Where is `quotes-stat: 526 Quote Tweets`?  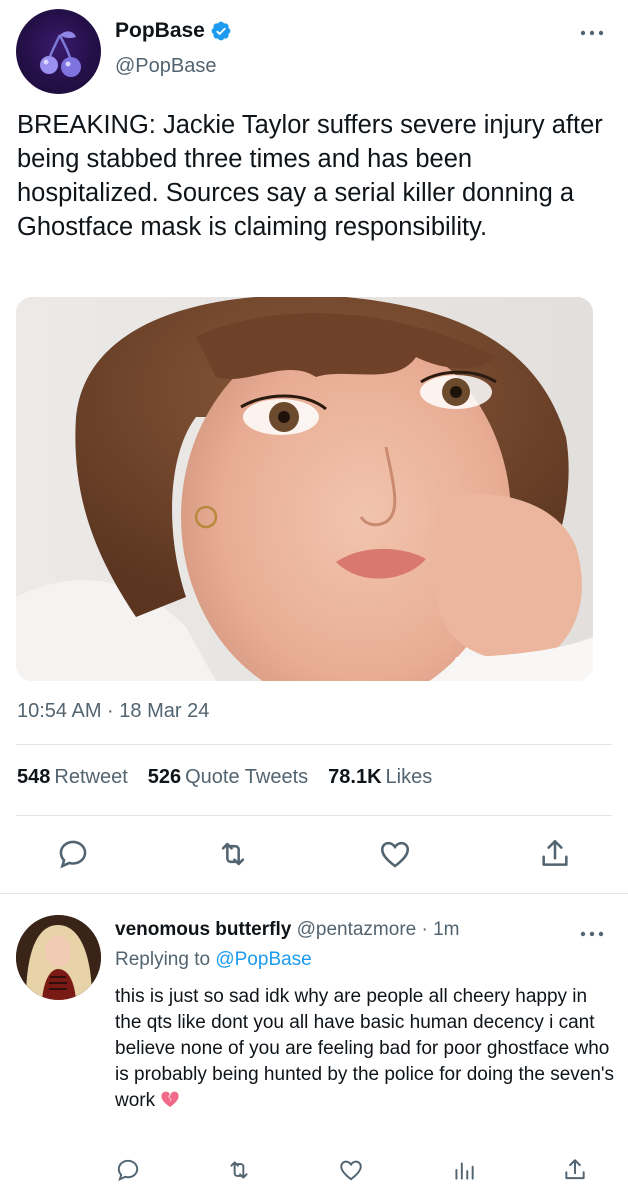 quotes-stat: 526 Quote Tweets is located at coordinates (228, 777).